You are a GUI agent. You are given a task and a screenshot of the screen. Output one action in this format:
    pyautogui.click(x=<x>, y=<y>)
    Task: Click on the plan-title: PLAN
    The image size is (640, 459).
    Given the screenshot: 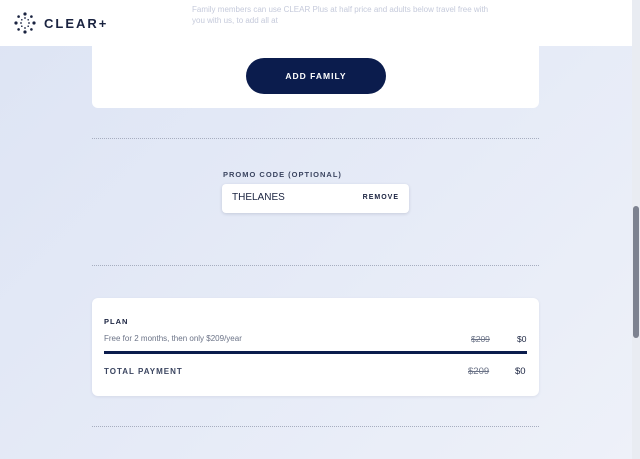 What is the action you would take?
    pyautogui.click(x=116, y=321)
    